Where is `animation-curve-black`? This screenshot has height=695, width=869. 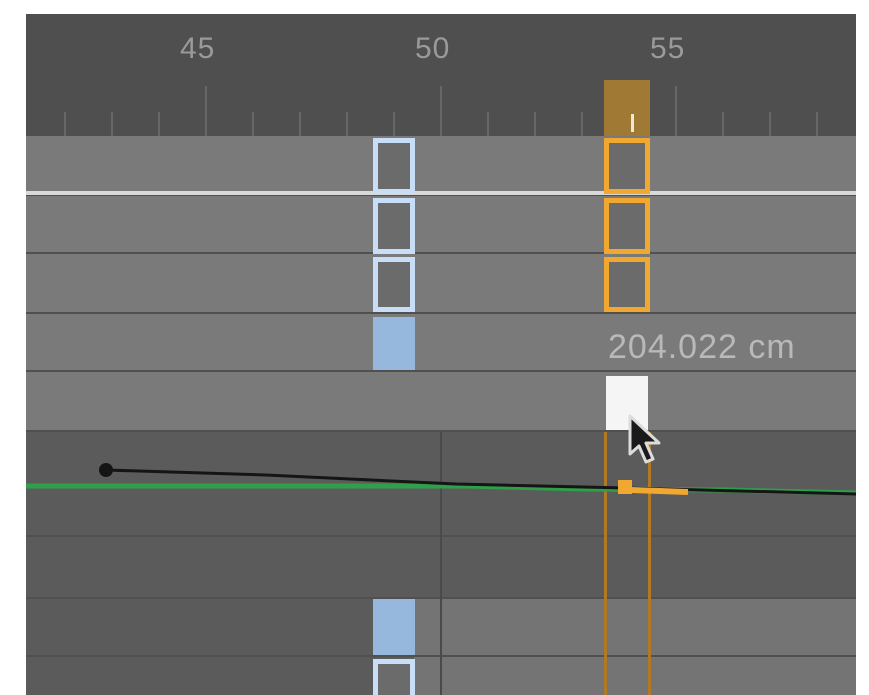 animation-curve-black is located at coordinates (480, 482).